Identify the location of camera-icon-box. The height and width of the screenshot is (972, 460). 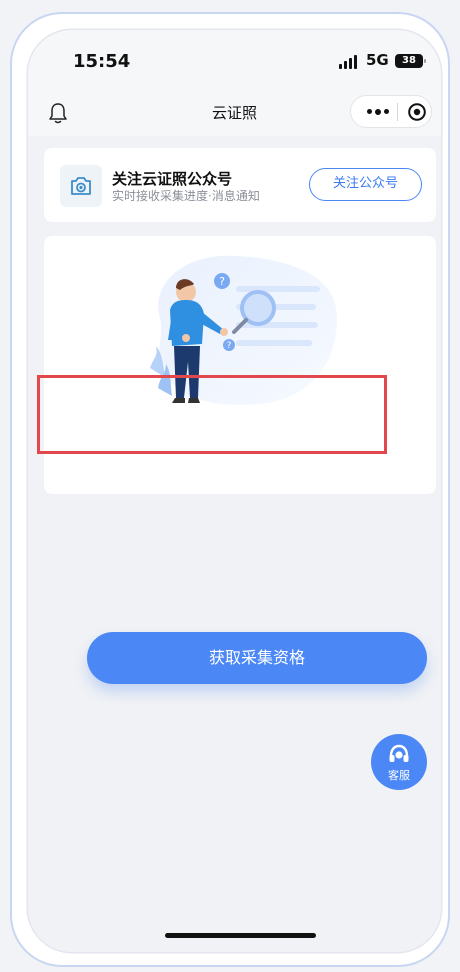
(81, 186).